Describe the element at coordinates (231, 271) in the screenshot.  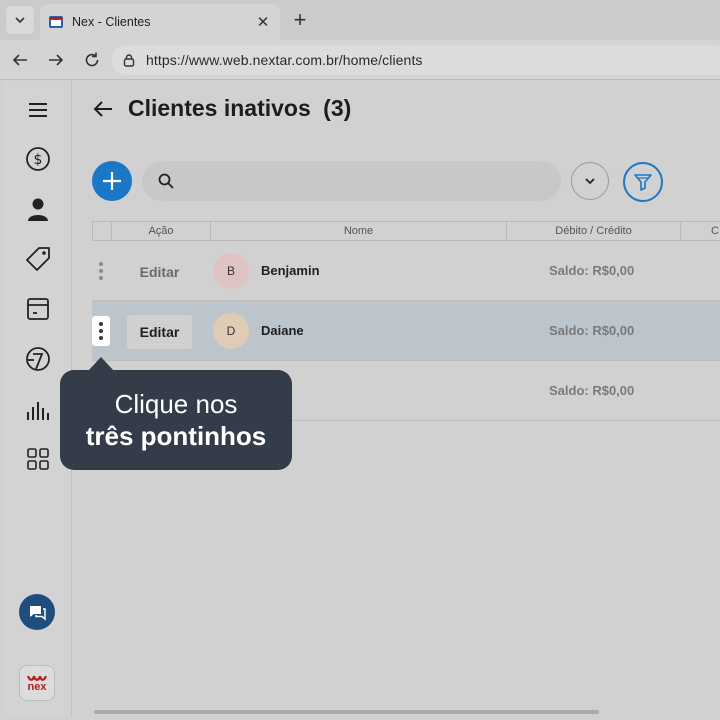
I see `avatar: B` at that location.